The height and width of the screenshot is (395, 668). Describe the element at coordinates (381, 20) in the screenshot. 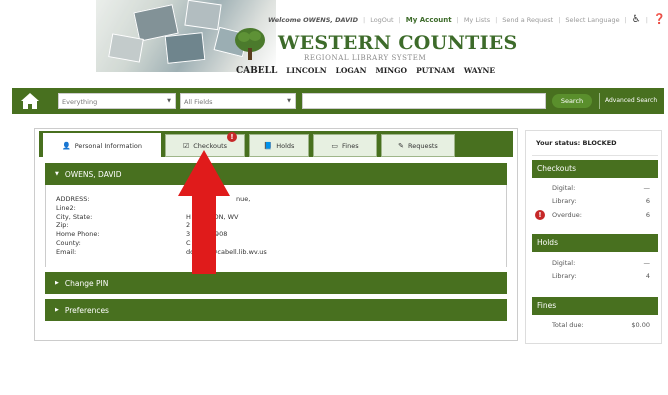

I see `logout-link: LogOut` at that location.